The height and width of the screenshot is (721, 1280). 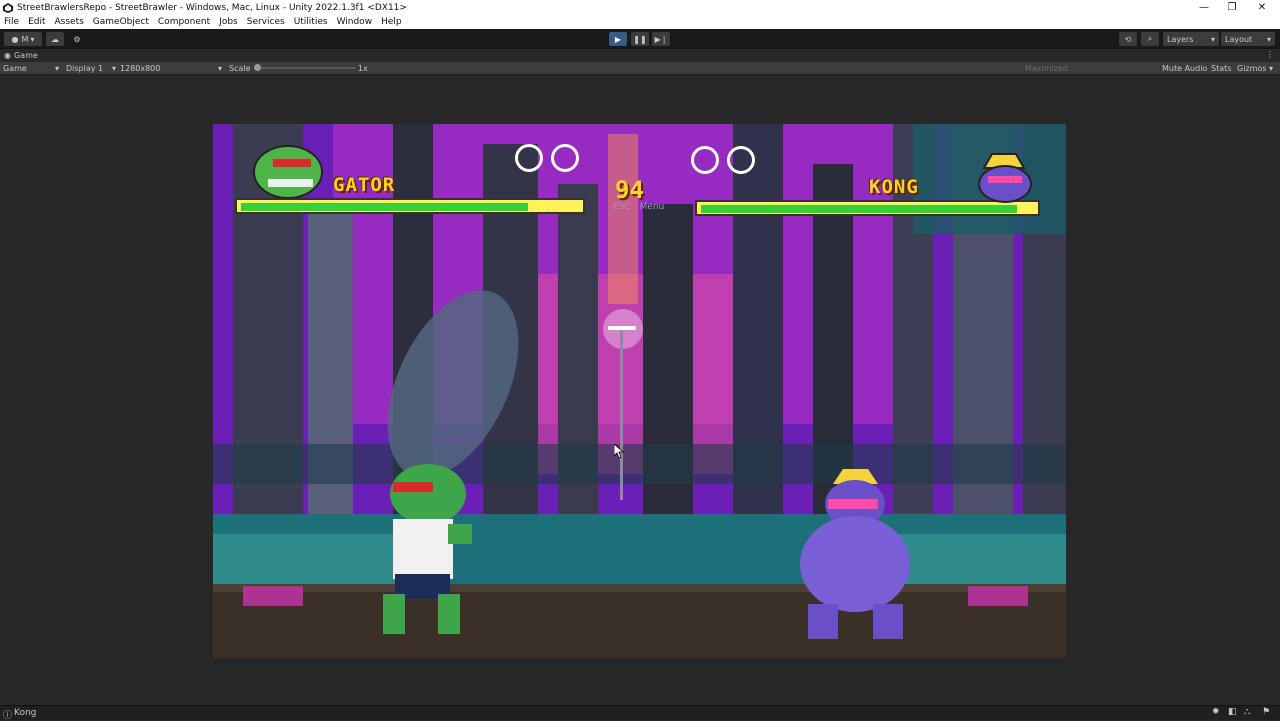 I want to click on display-dropdown: Display 1 ▾, so click(x=91, y=68).